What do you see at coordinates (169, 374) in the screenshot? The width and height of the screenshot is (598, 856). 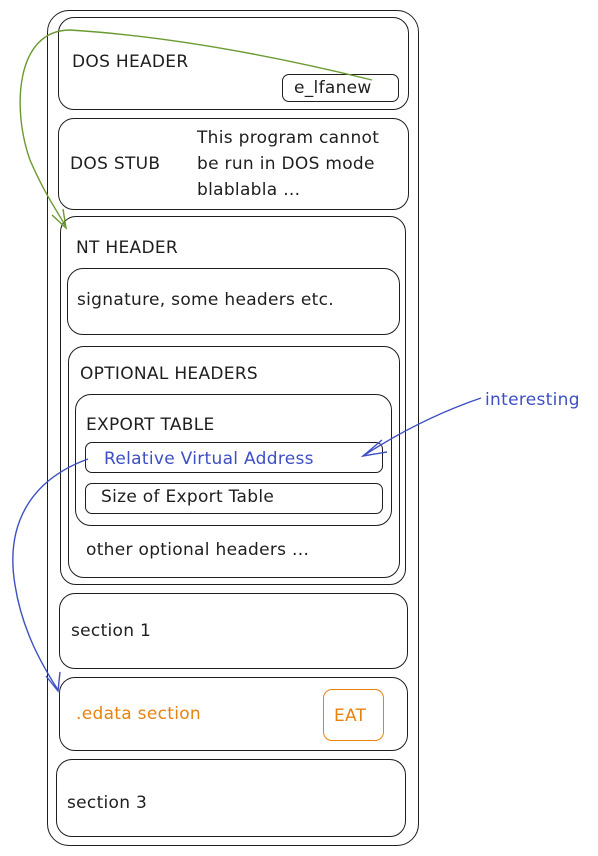 I see `optional-headers-label: OPTIONAL HEADERS` at bounding box center [169, 374].